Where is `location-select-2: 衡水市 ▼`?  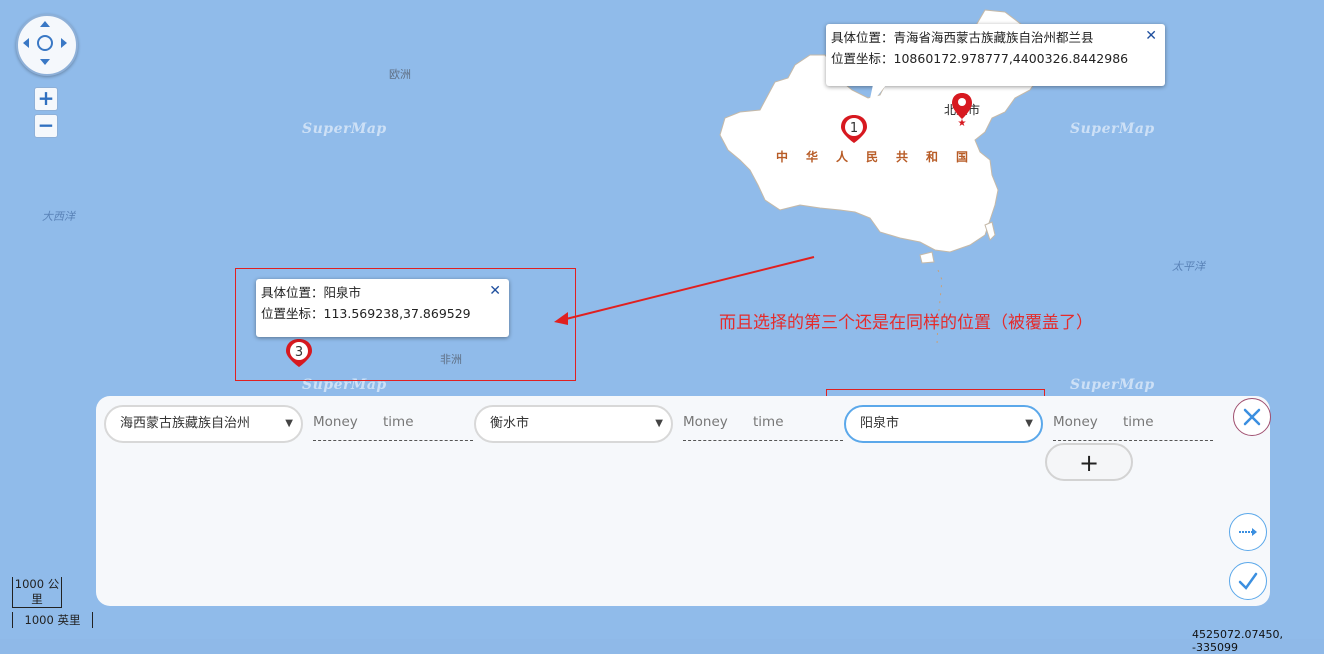 location-select-2: 衡水市 ▼ is located at coordinates (573, 424).